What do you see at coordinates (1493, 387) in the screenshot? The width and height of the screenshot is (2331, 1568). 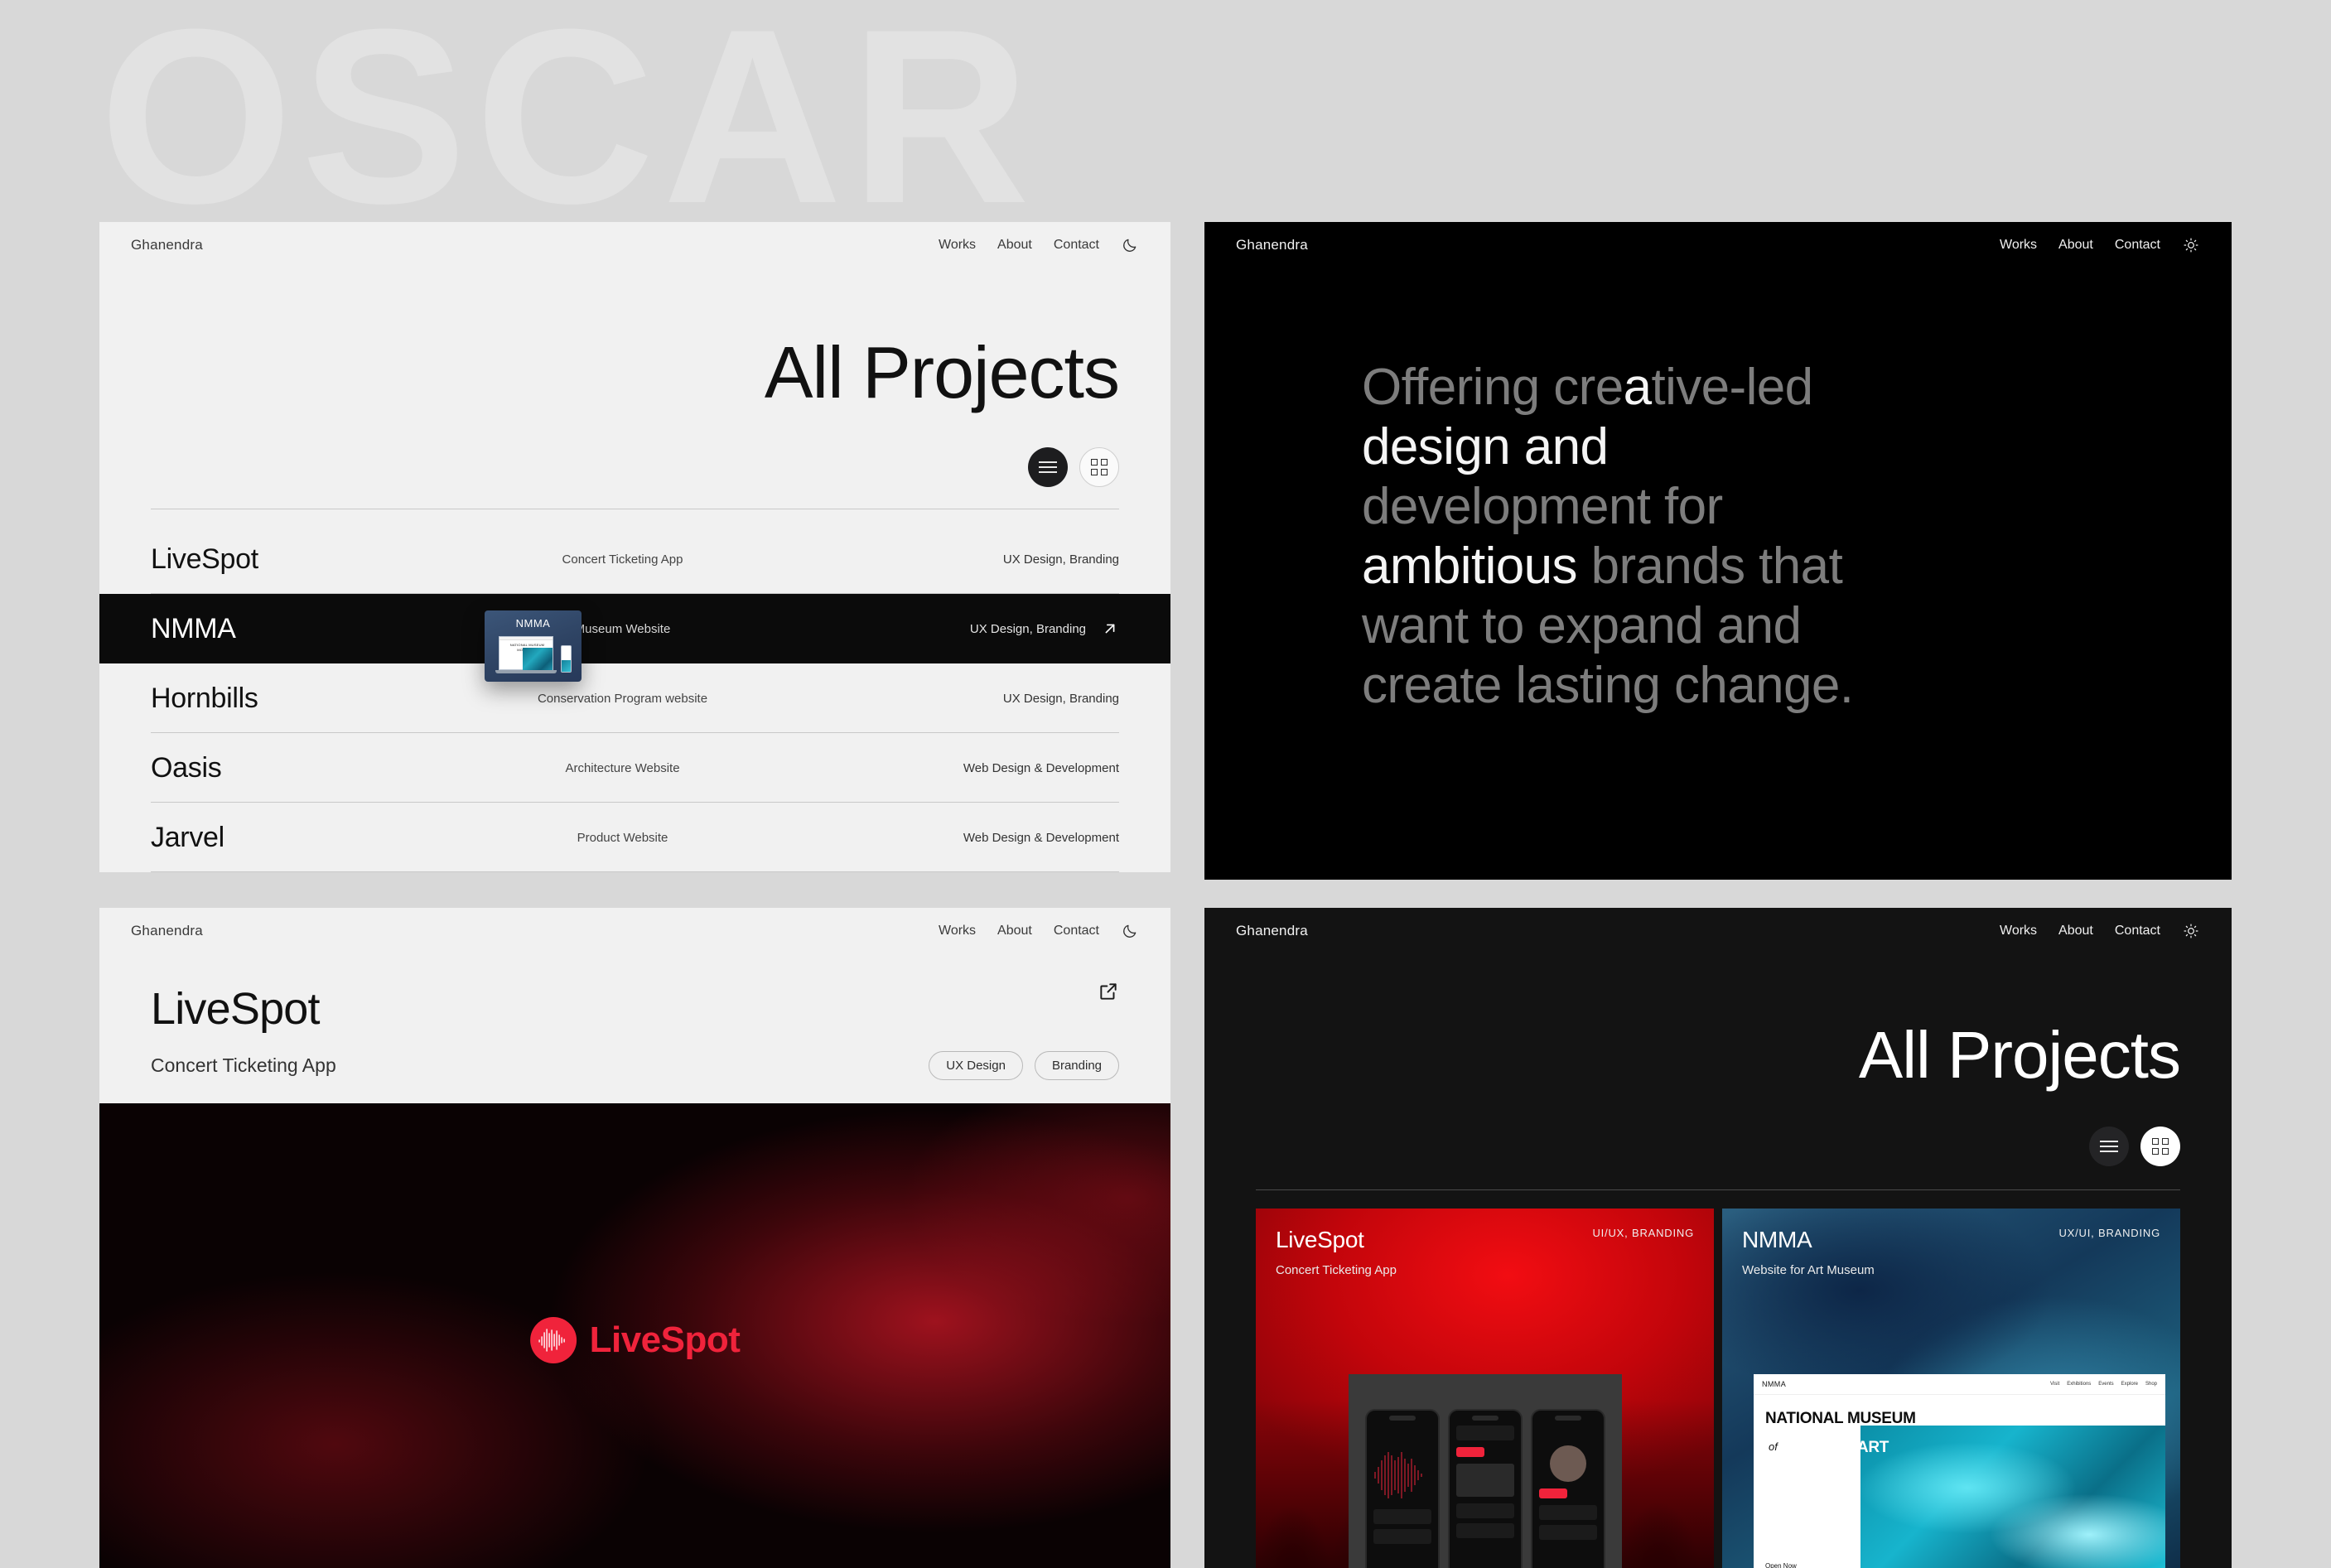 I see `statement-segment-0: Offering cre` at bounding box center [1493, 387].